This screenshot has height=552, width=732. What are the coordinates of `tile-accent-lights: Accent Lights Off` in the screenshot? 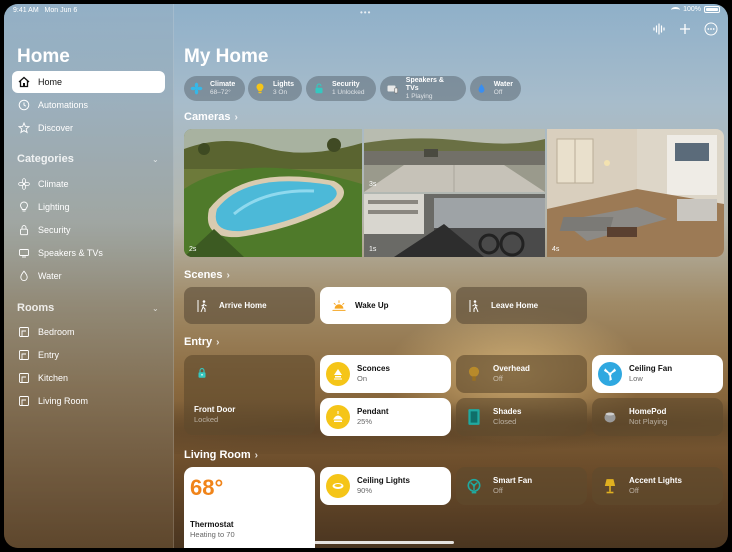 It's located at (657, 486).